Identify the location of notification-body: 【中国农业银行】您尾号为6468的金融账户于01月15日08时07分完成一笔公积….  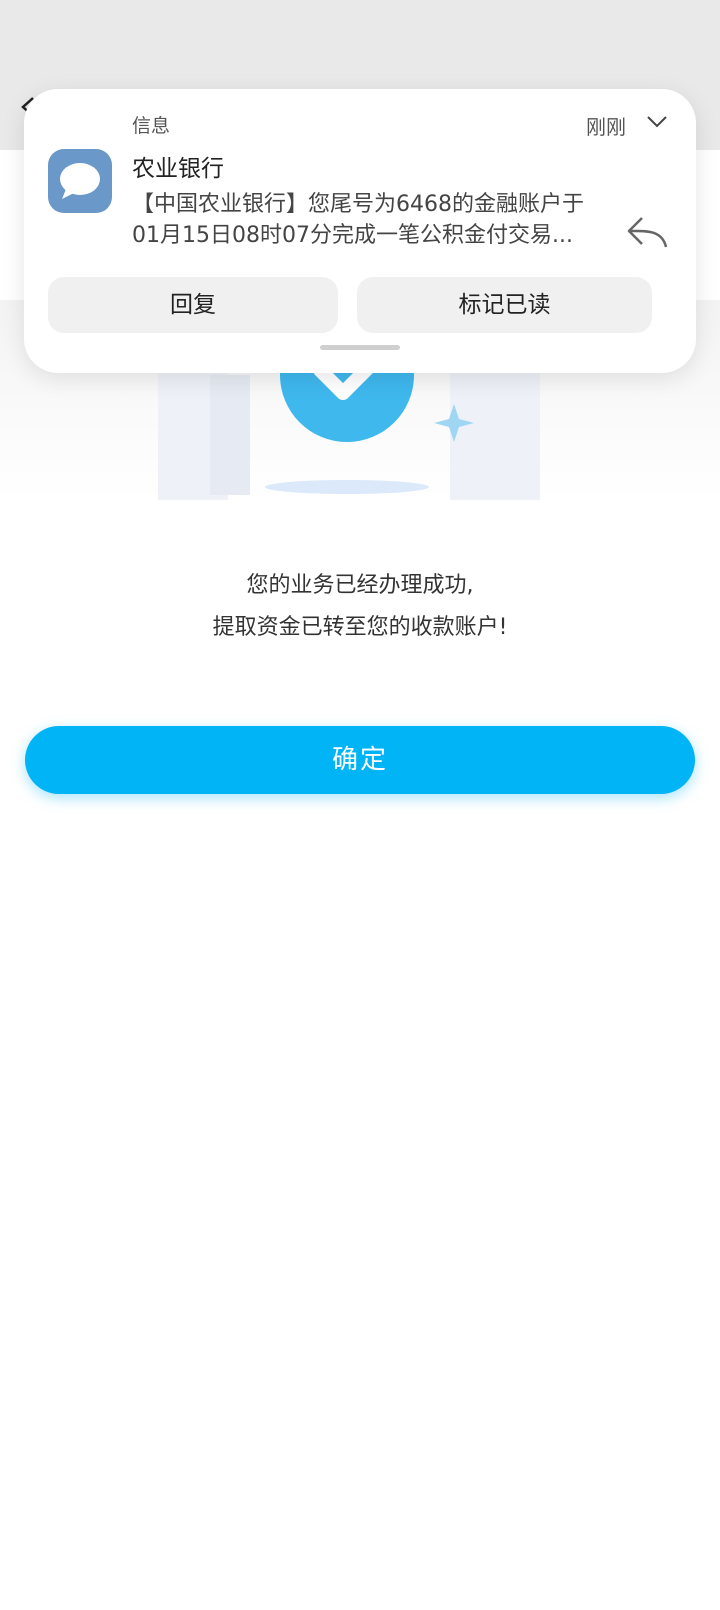
(358, 220).